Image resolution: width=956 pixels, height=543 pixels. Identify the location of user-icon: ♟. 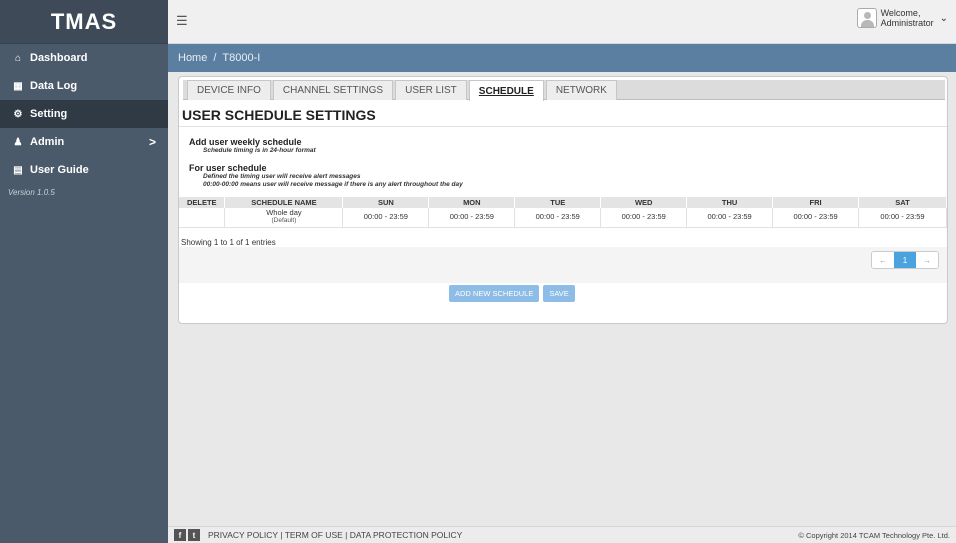
(18, 142).